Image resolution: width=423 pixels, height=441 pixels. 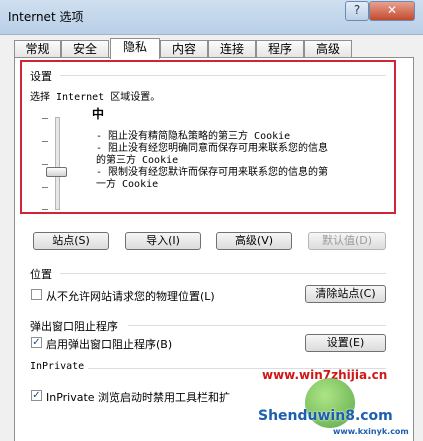 What do you see at coordinates (345, 343) in the screenshot?
I see `popup-settings-button: 设置(E)` at bounding box center [345, 343].